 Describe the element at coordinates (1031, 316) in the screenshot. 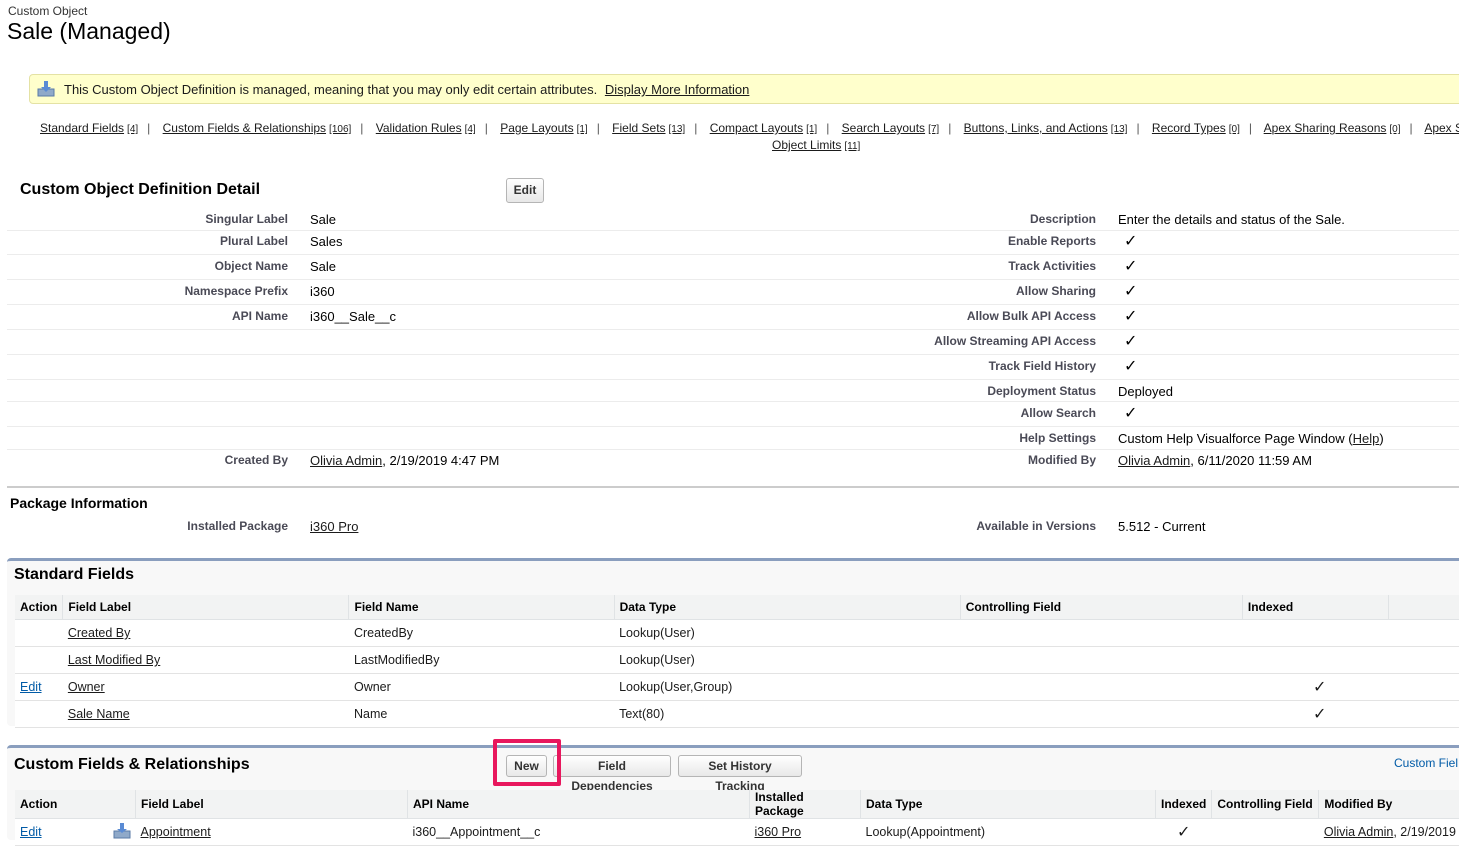

I see `allow-bulk-label: Allow Bulk API Access` at that location.